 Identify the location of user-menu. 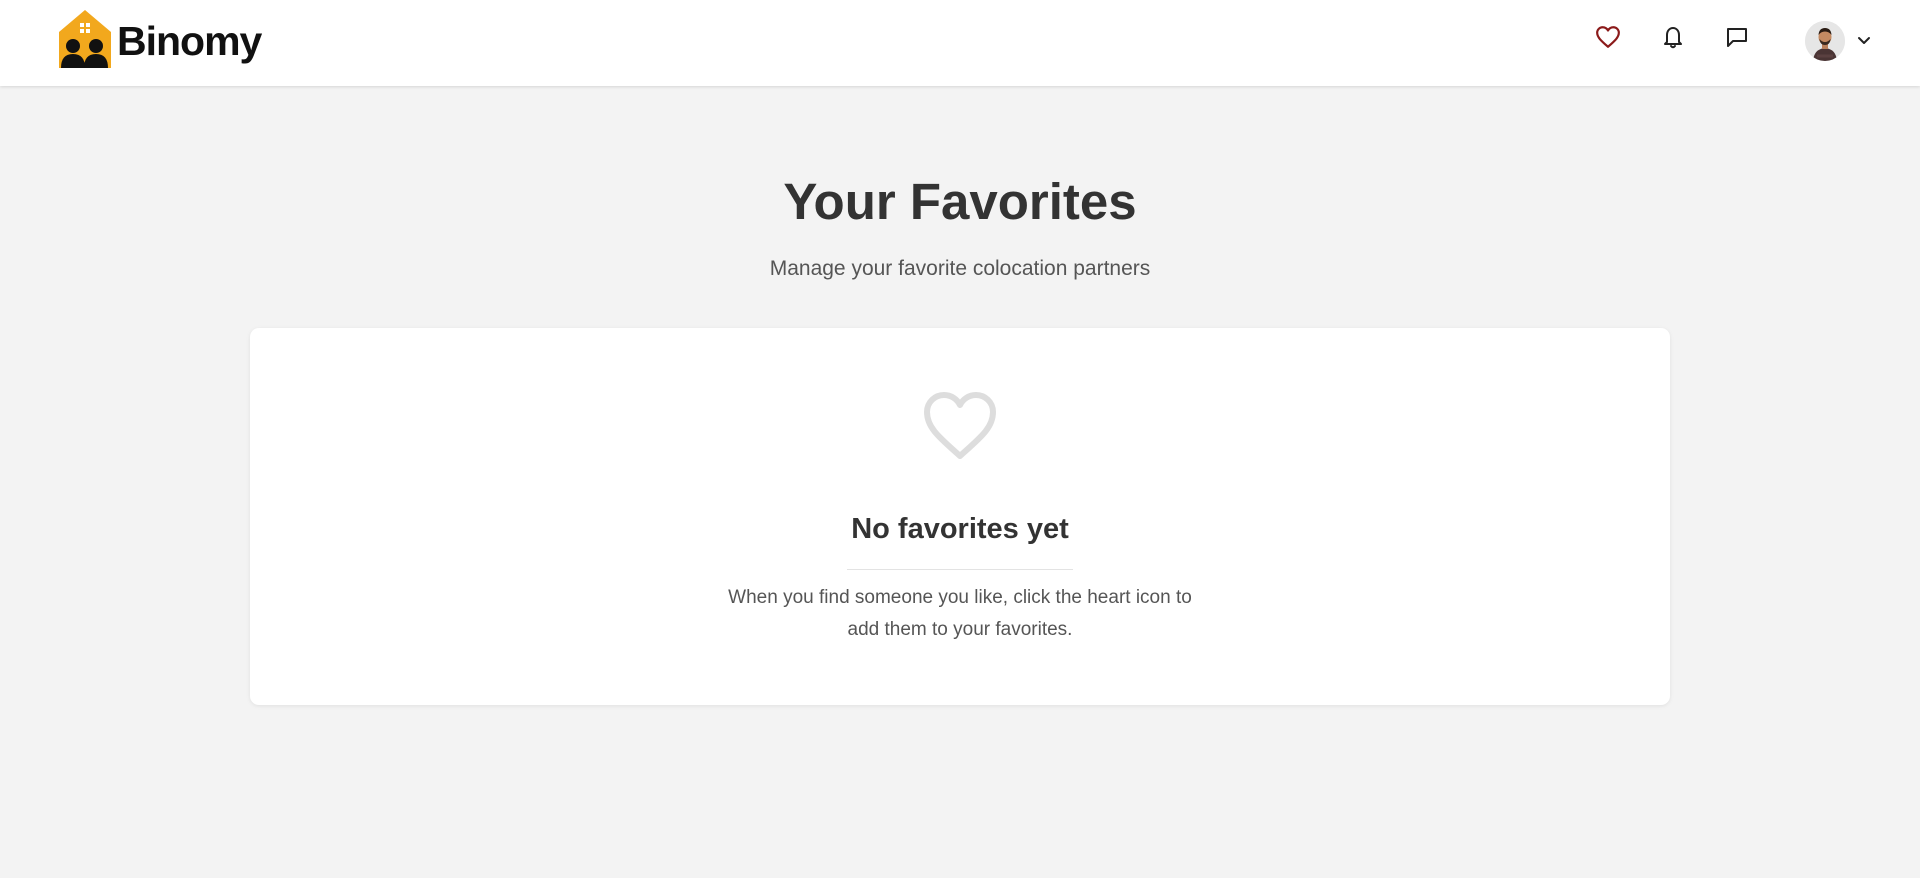
(1838, 41).